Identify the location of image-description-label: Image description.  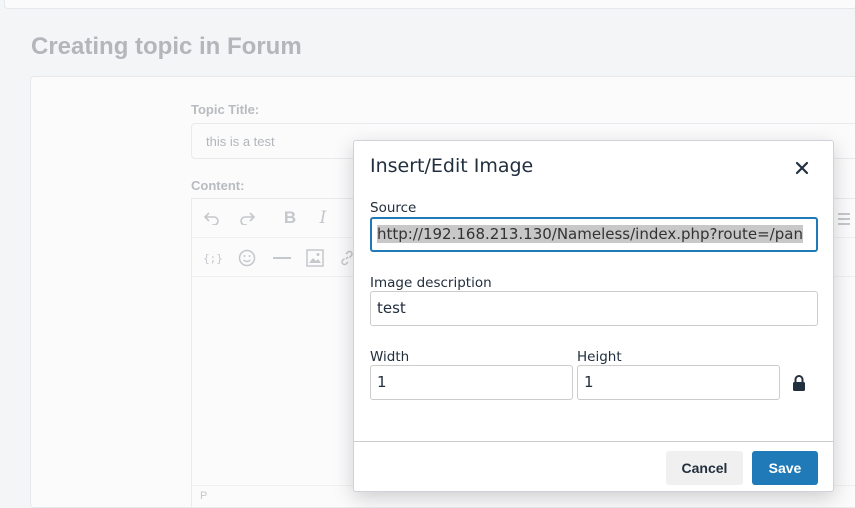
(431, 283).